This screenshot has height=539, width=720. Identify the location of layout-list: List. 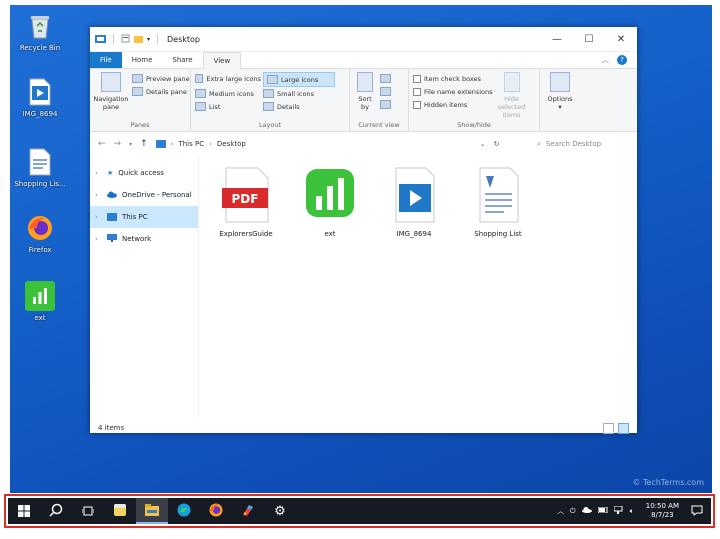
(228, 106).